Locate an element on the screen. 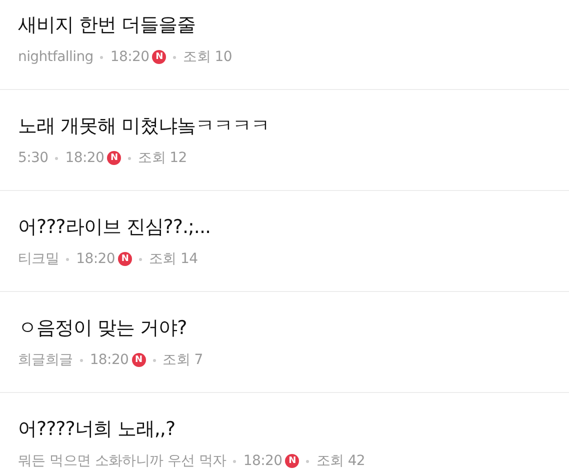 This screenshot has height=475, width=569. post-author: 뭐든 먹으면 소화하니까 우선 먹자 is located at coordinates (122, 461).